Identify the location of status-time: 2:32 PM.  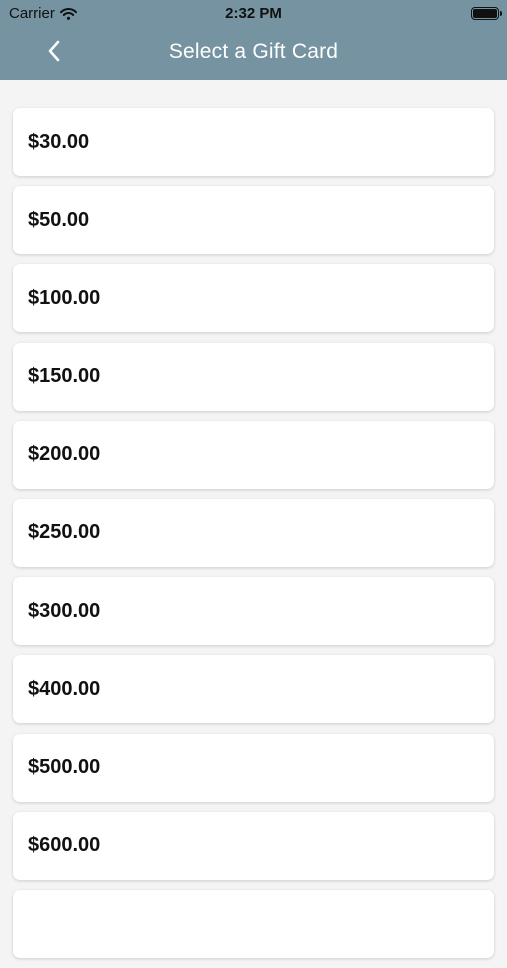
(253, 13).